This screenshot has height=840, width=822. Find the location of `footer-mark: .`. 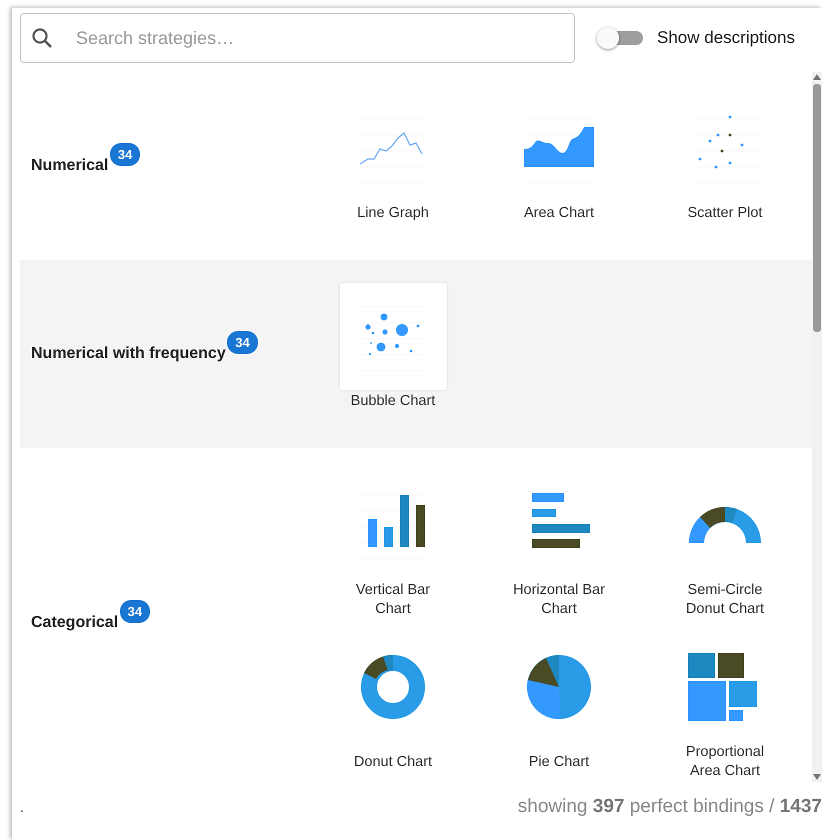

footer-mark: . is located at coordinates (22, 807).